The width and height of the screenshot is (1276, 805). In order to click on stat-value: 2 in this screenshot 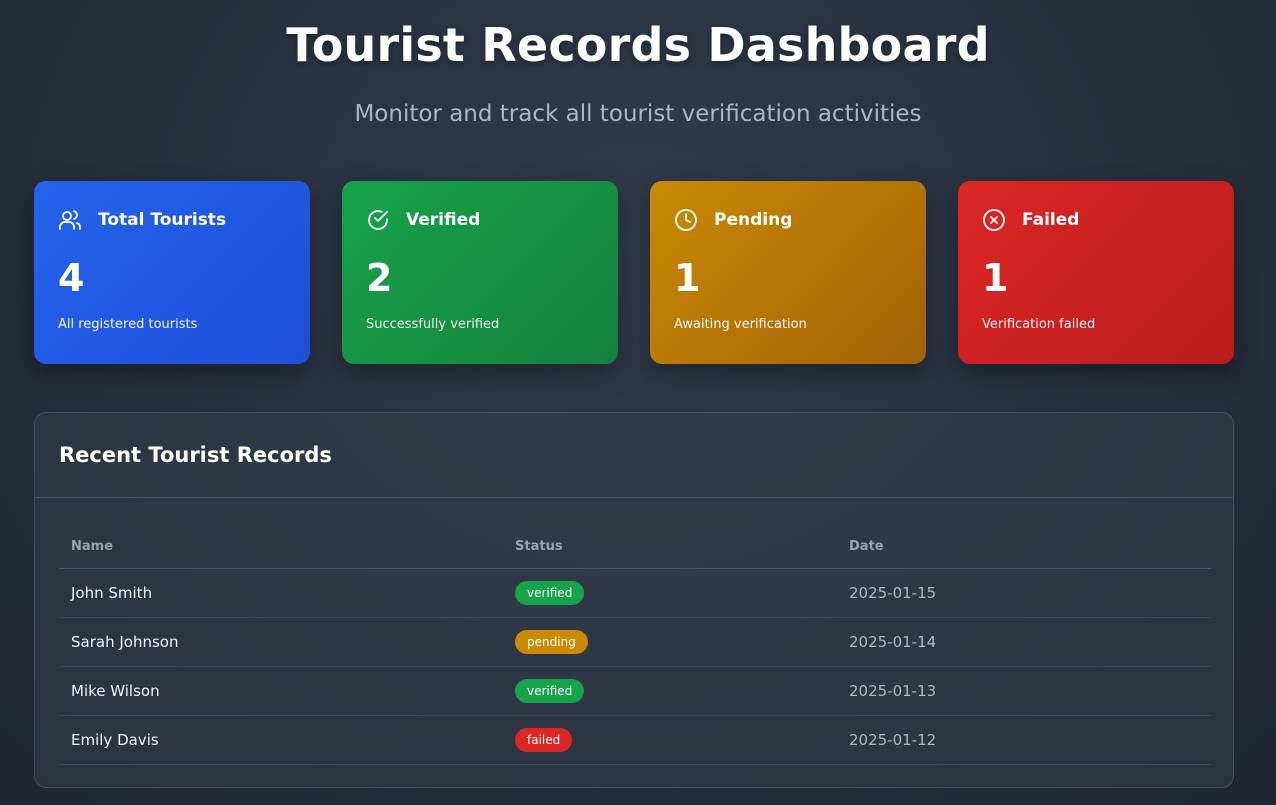, I will do `click(379, 278)`.